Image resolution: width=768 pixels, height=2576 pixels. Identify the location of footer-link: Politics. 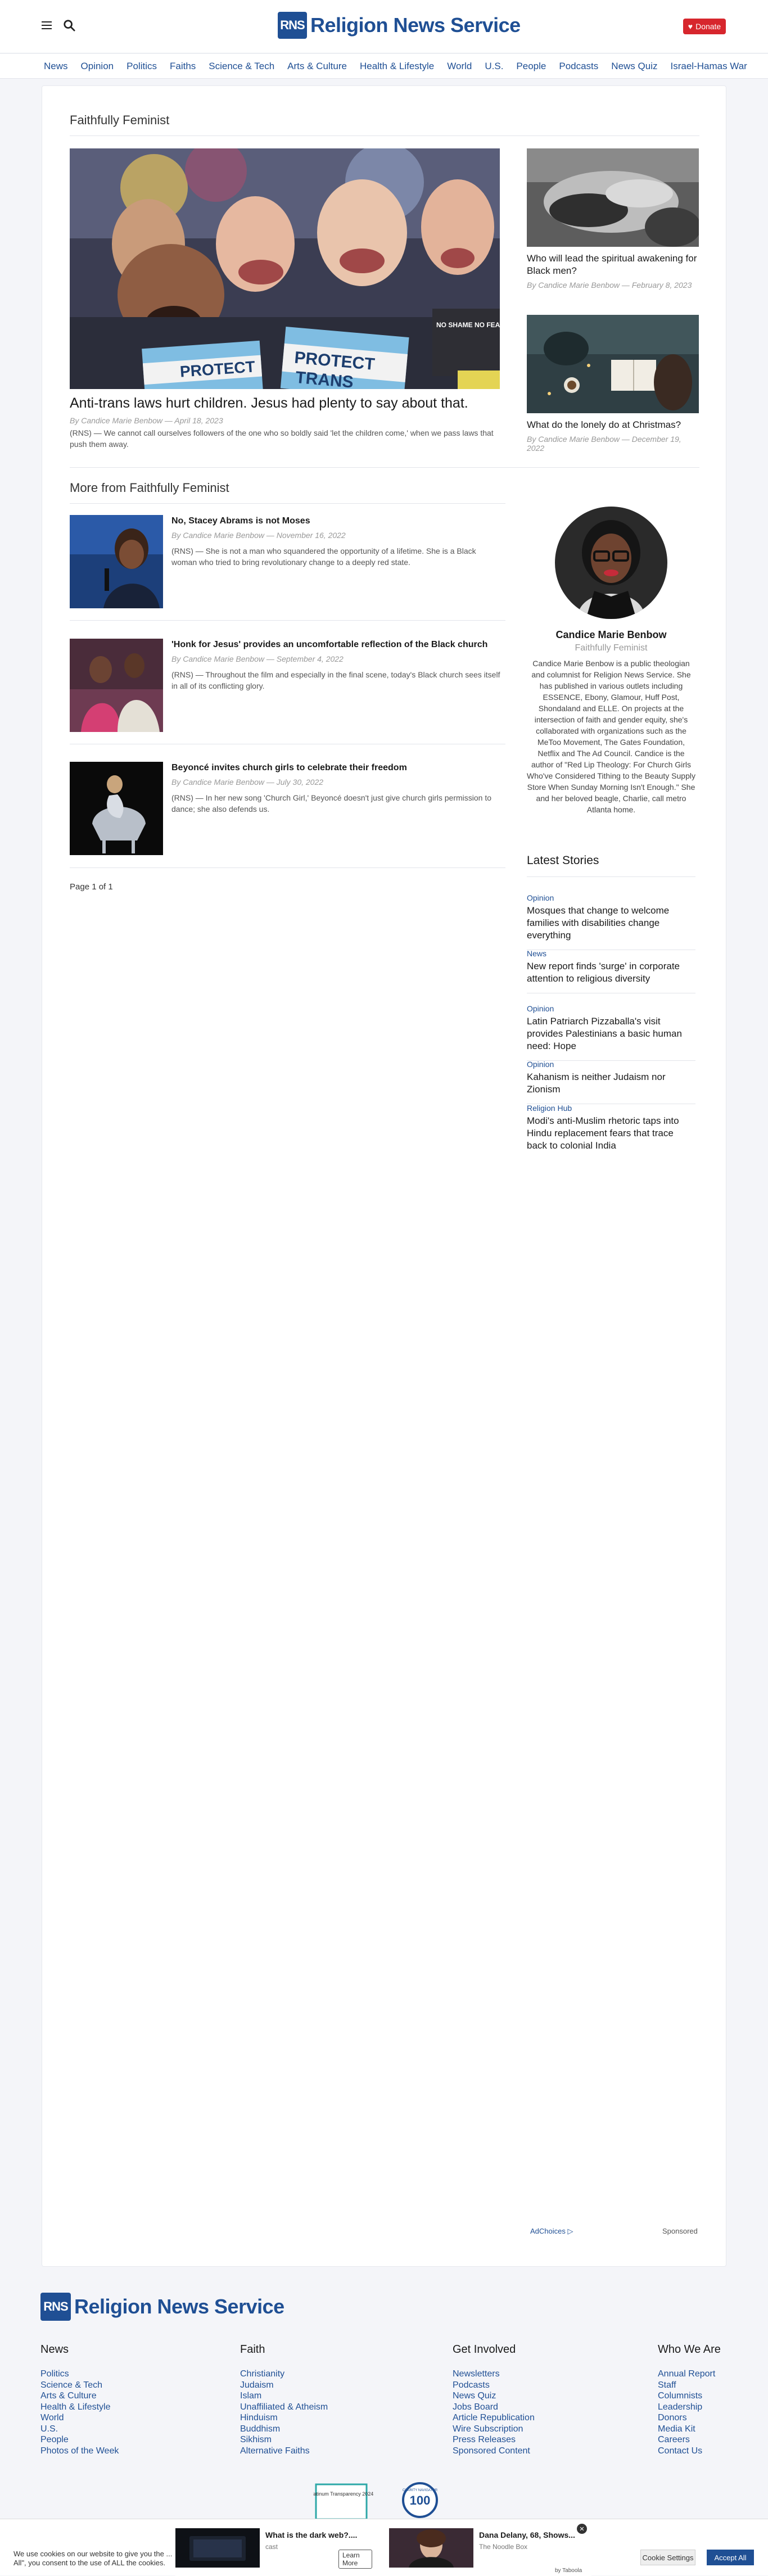
(79, 2374).